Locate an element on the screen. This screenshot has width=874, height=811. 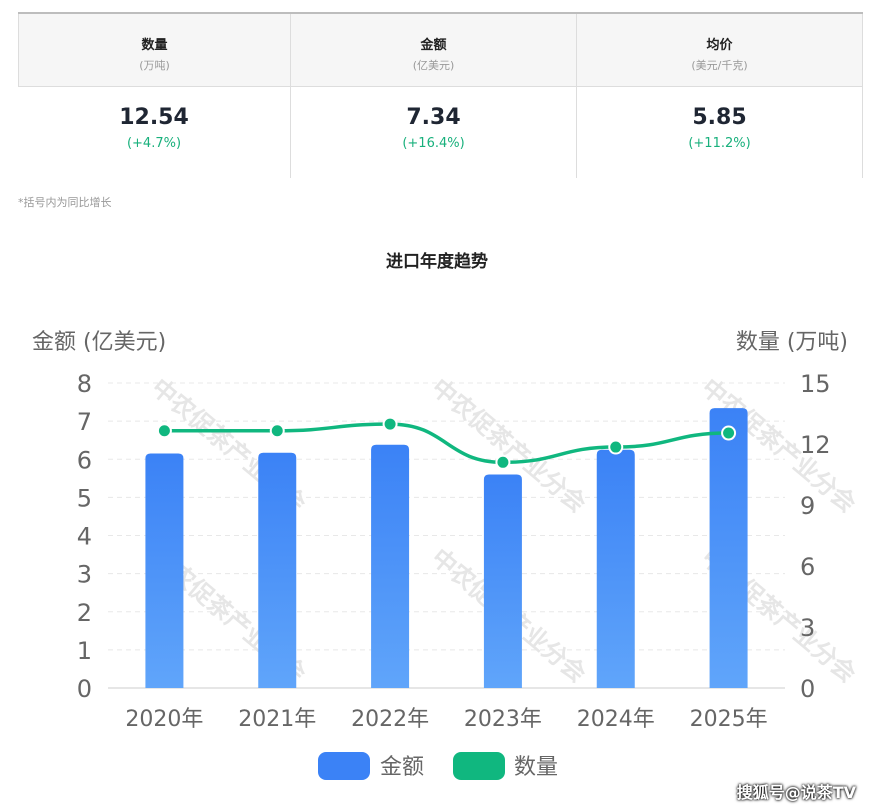
y-right-tick-label: 6 is located at coordinates (807, 567).